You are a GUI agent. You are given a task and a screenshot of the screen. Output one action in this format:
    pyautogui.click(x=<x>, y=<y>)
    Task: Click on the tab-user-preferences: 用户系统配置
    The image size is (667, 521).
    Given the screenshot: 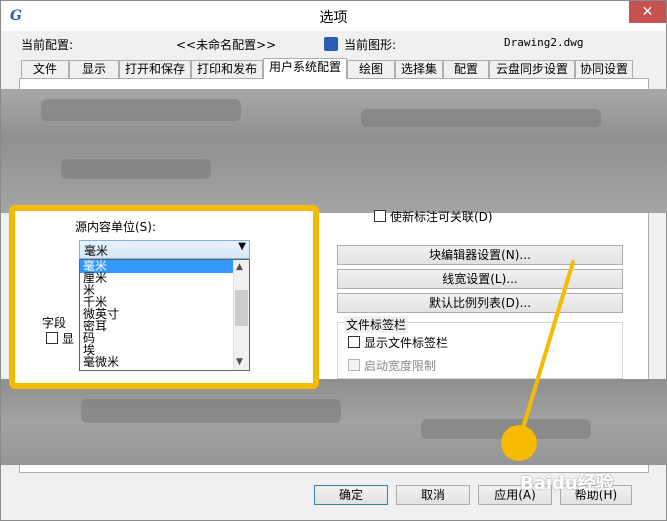 What is the action you would take?
    pyautogui.click(x=305, y=68)
    